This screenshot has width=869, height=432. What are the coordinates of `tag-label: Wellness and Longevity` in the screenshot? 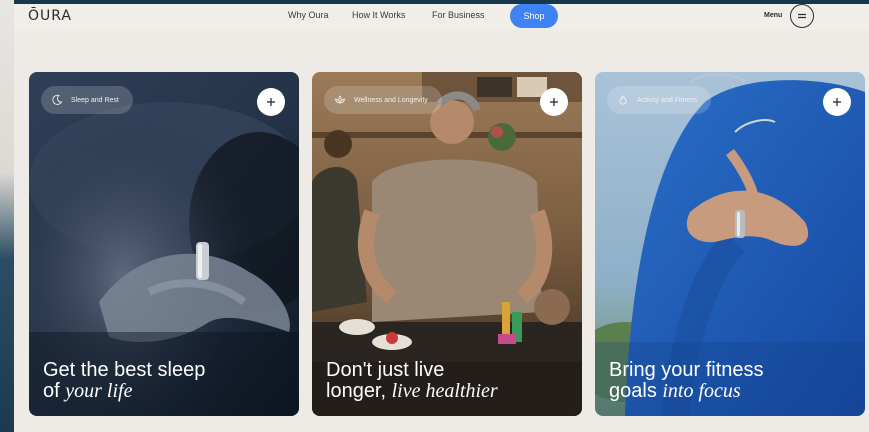 It's located at (391, 100).